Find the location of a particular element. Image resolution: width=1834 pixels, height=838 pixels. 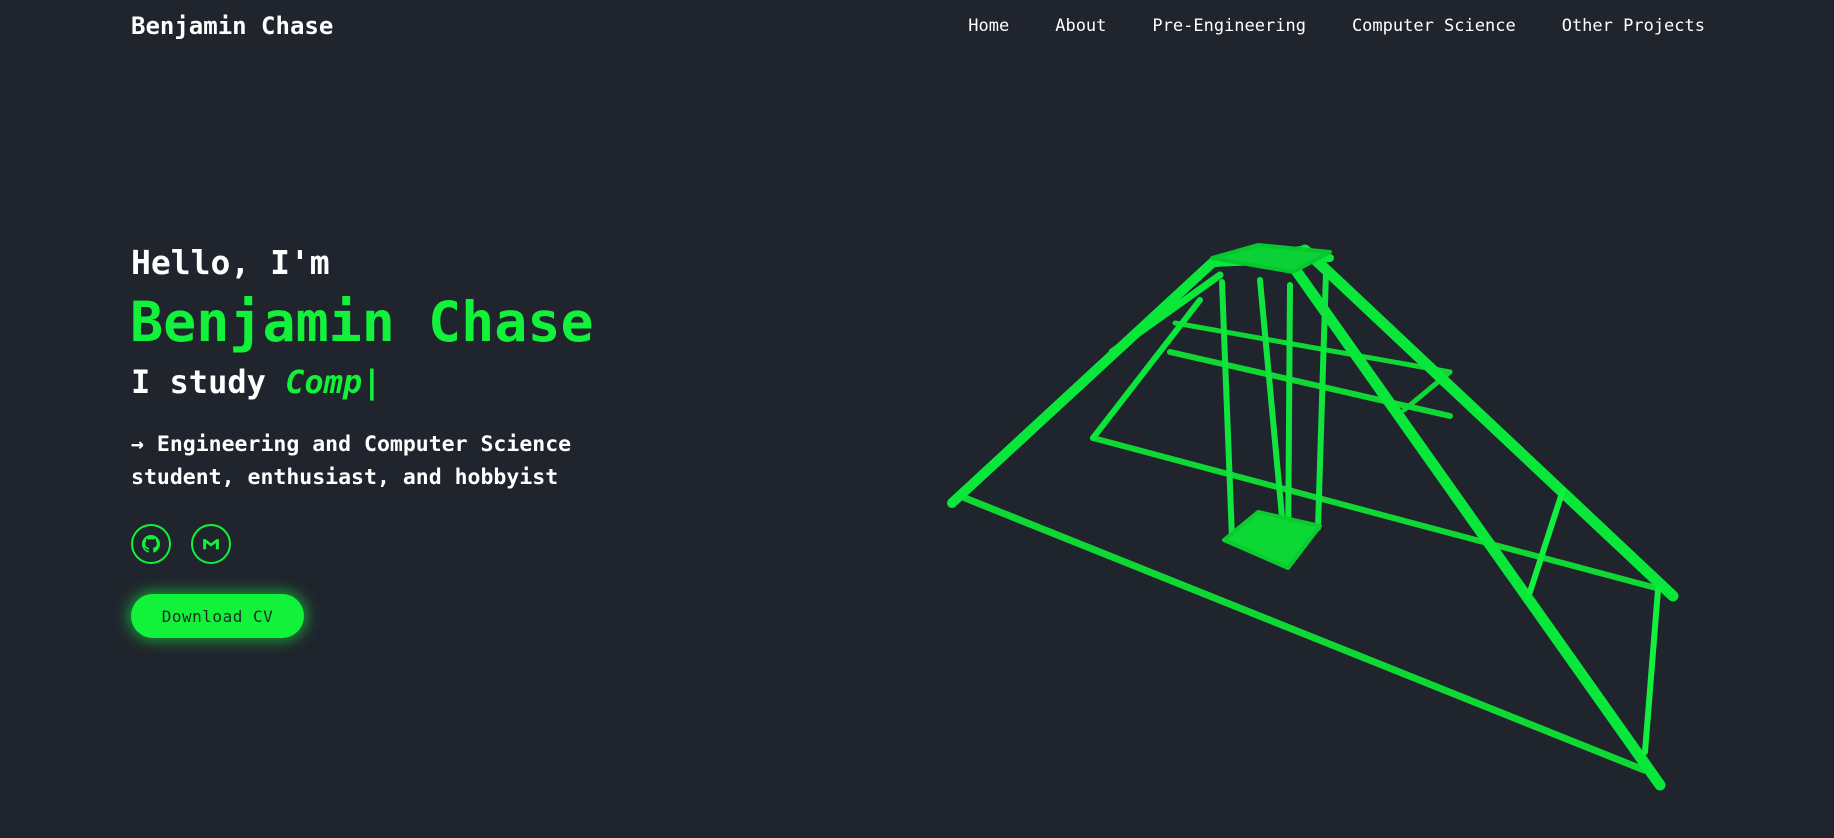

site-brand: Benjamin Chase is located at coordinates (232, 26).